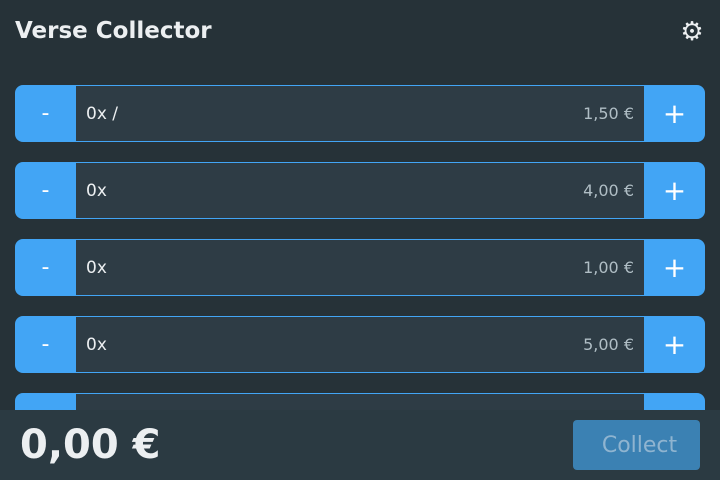  I want to click on item-price: 1,00 €, so click(608, 267).